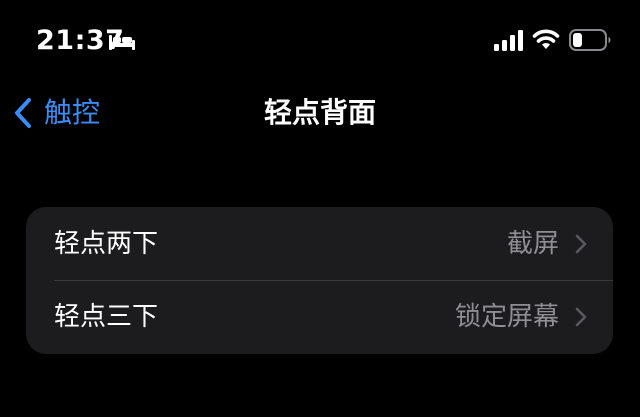  Describe the element at coordinates (122, 42) in the screenshot. I see `bed-icon` at that location.